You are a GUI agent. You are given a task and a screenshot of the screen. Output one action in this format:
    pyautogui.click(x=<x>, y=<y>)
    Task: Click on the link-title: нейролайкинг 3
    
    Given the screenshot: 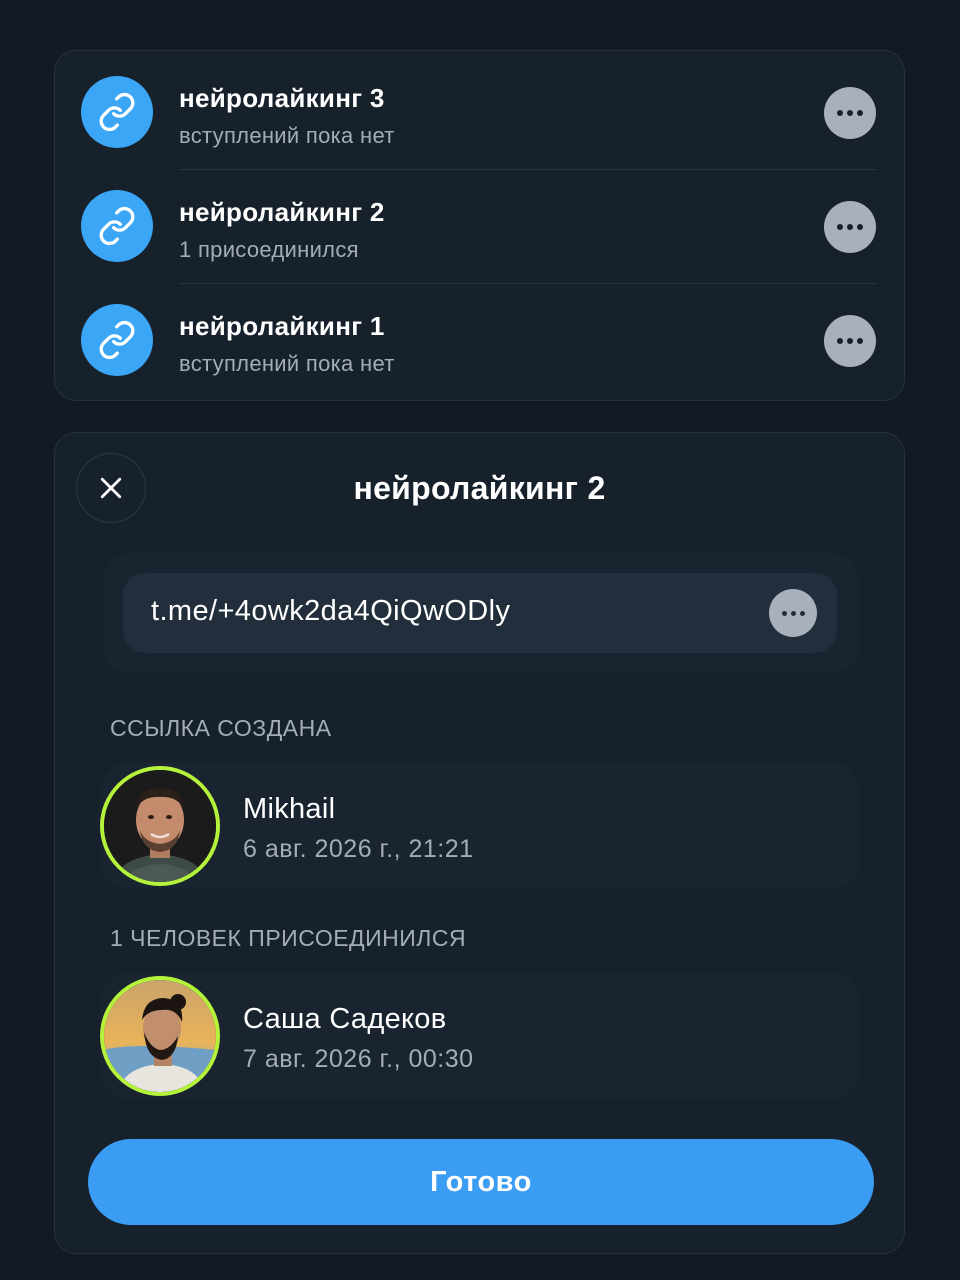 What is the action you would take?
    pyautogui.click(x=282, y=98)
    